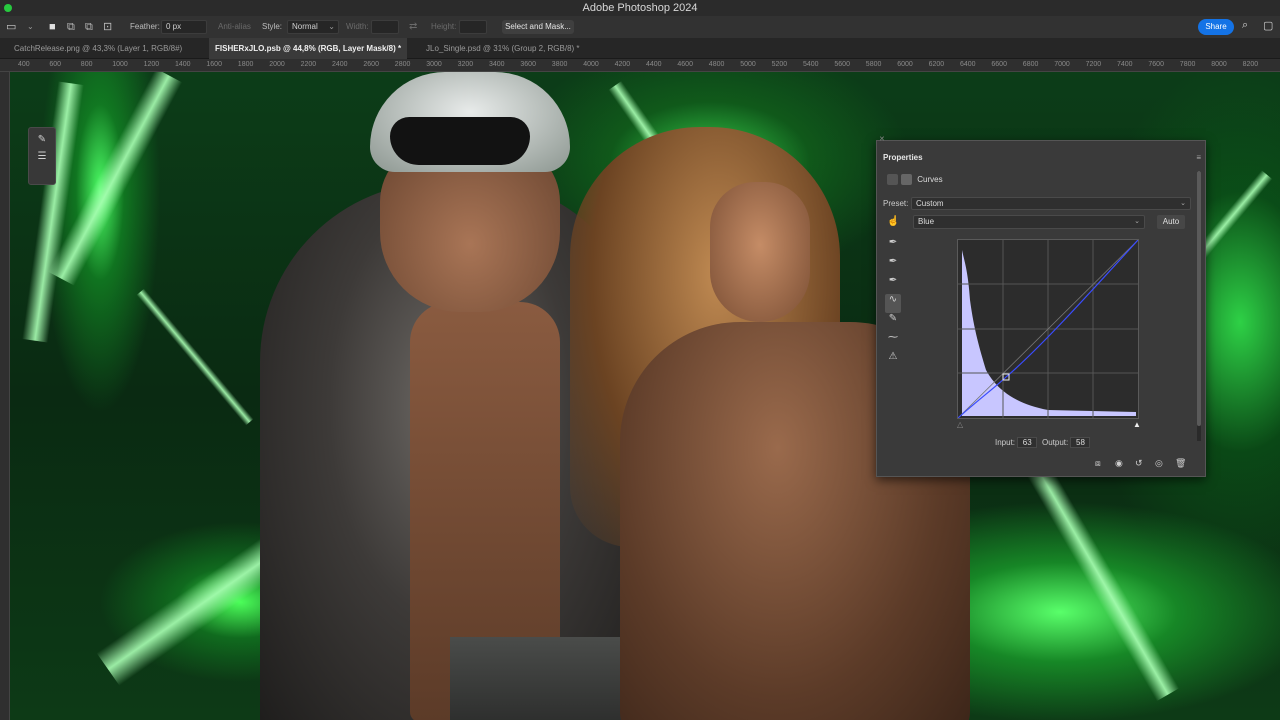 The width and height of the screenshot is (1280, 720). I want to click on trash-icon: 🗑, so click(1180, 463).